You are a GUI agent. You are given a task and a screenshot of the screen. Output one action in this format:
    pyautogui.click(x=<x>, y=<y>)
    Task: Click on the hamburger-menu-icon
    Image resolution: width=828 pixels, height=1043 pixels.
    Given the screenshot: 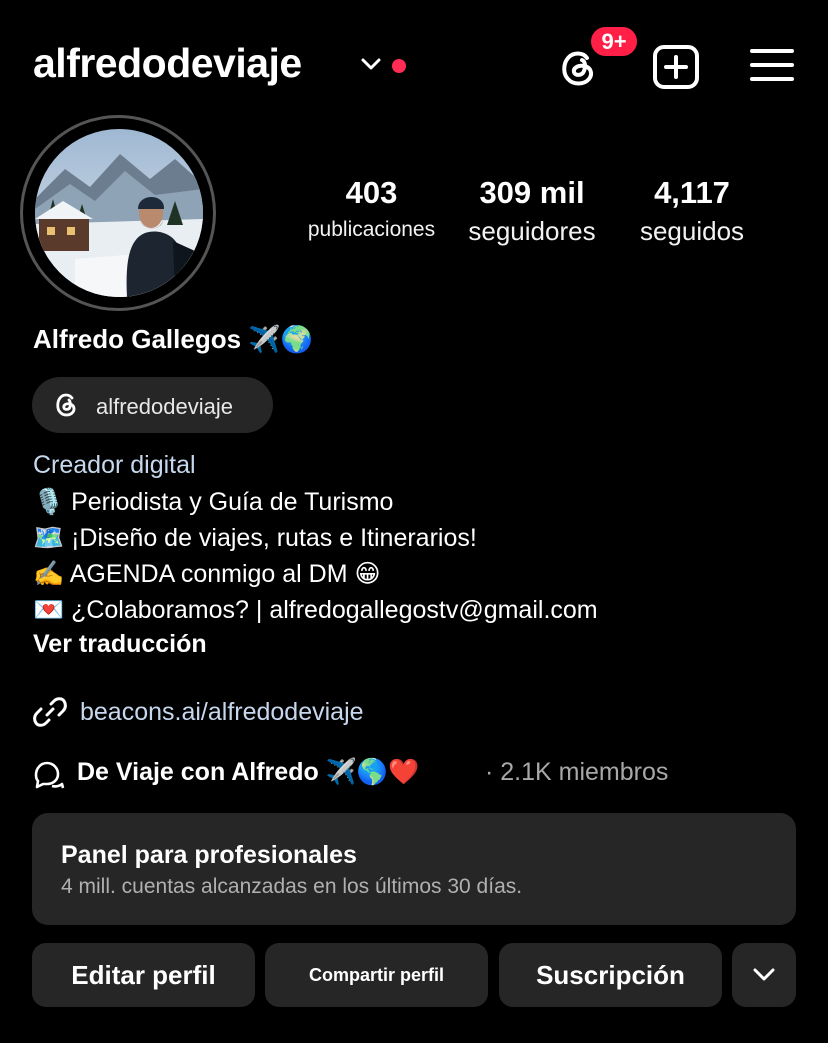 What is the action you would take?
    pyautogui.click(x=772, y=65)
    